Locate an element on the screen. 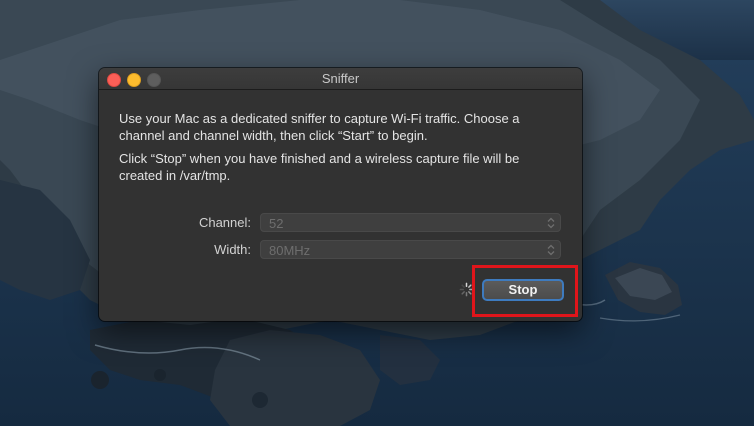 The width and height of the screenshot is (754, 426). width-value: 80MHz is located at coordinates (290, 250).